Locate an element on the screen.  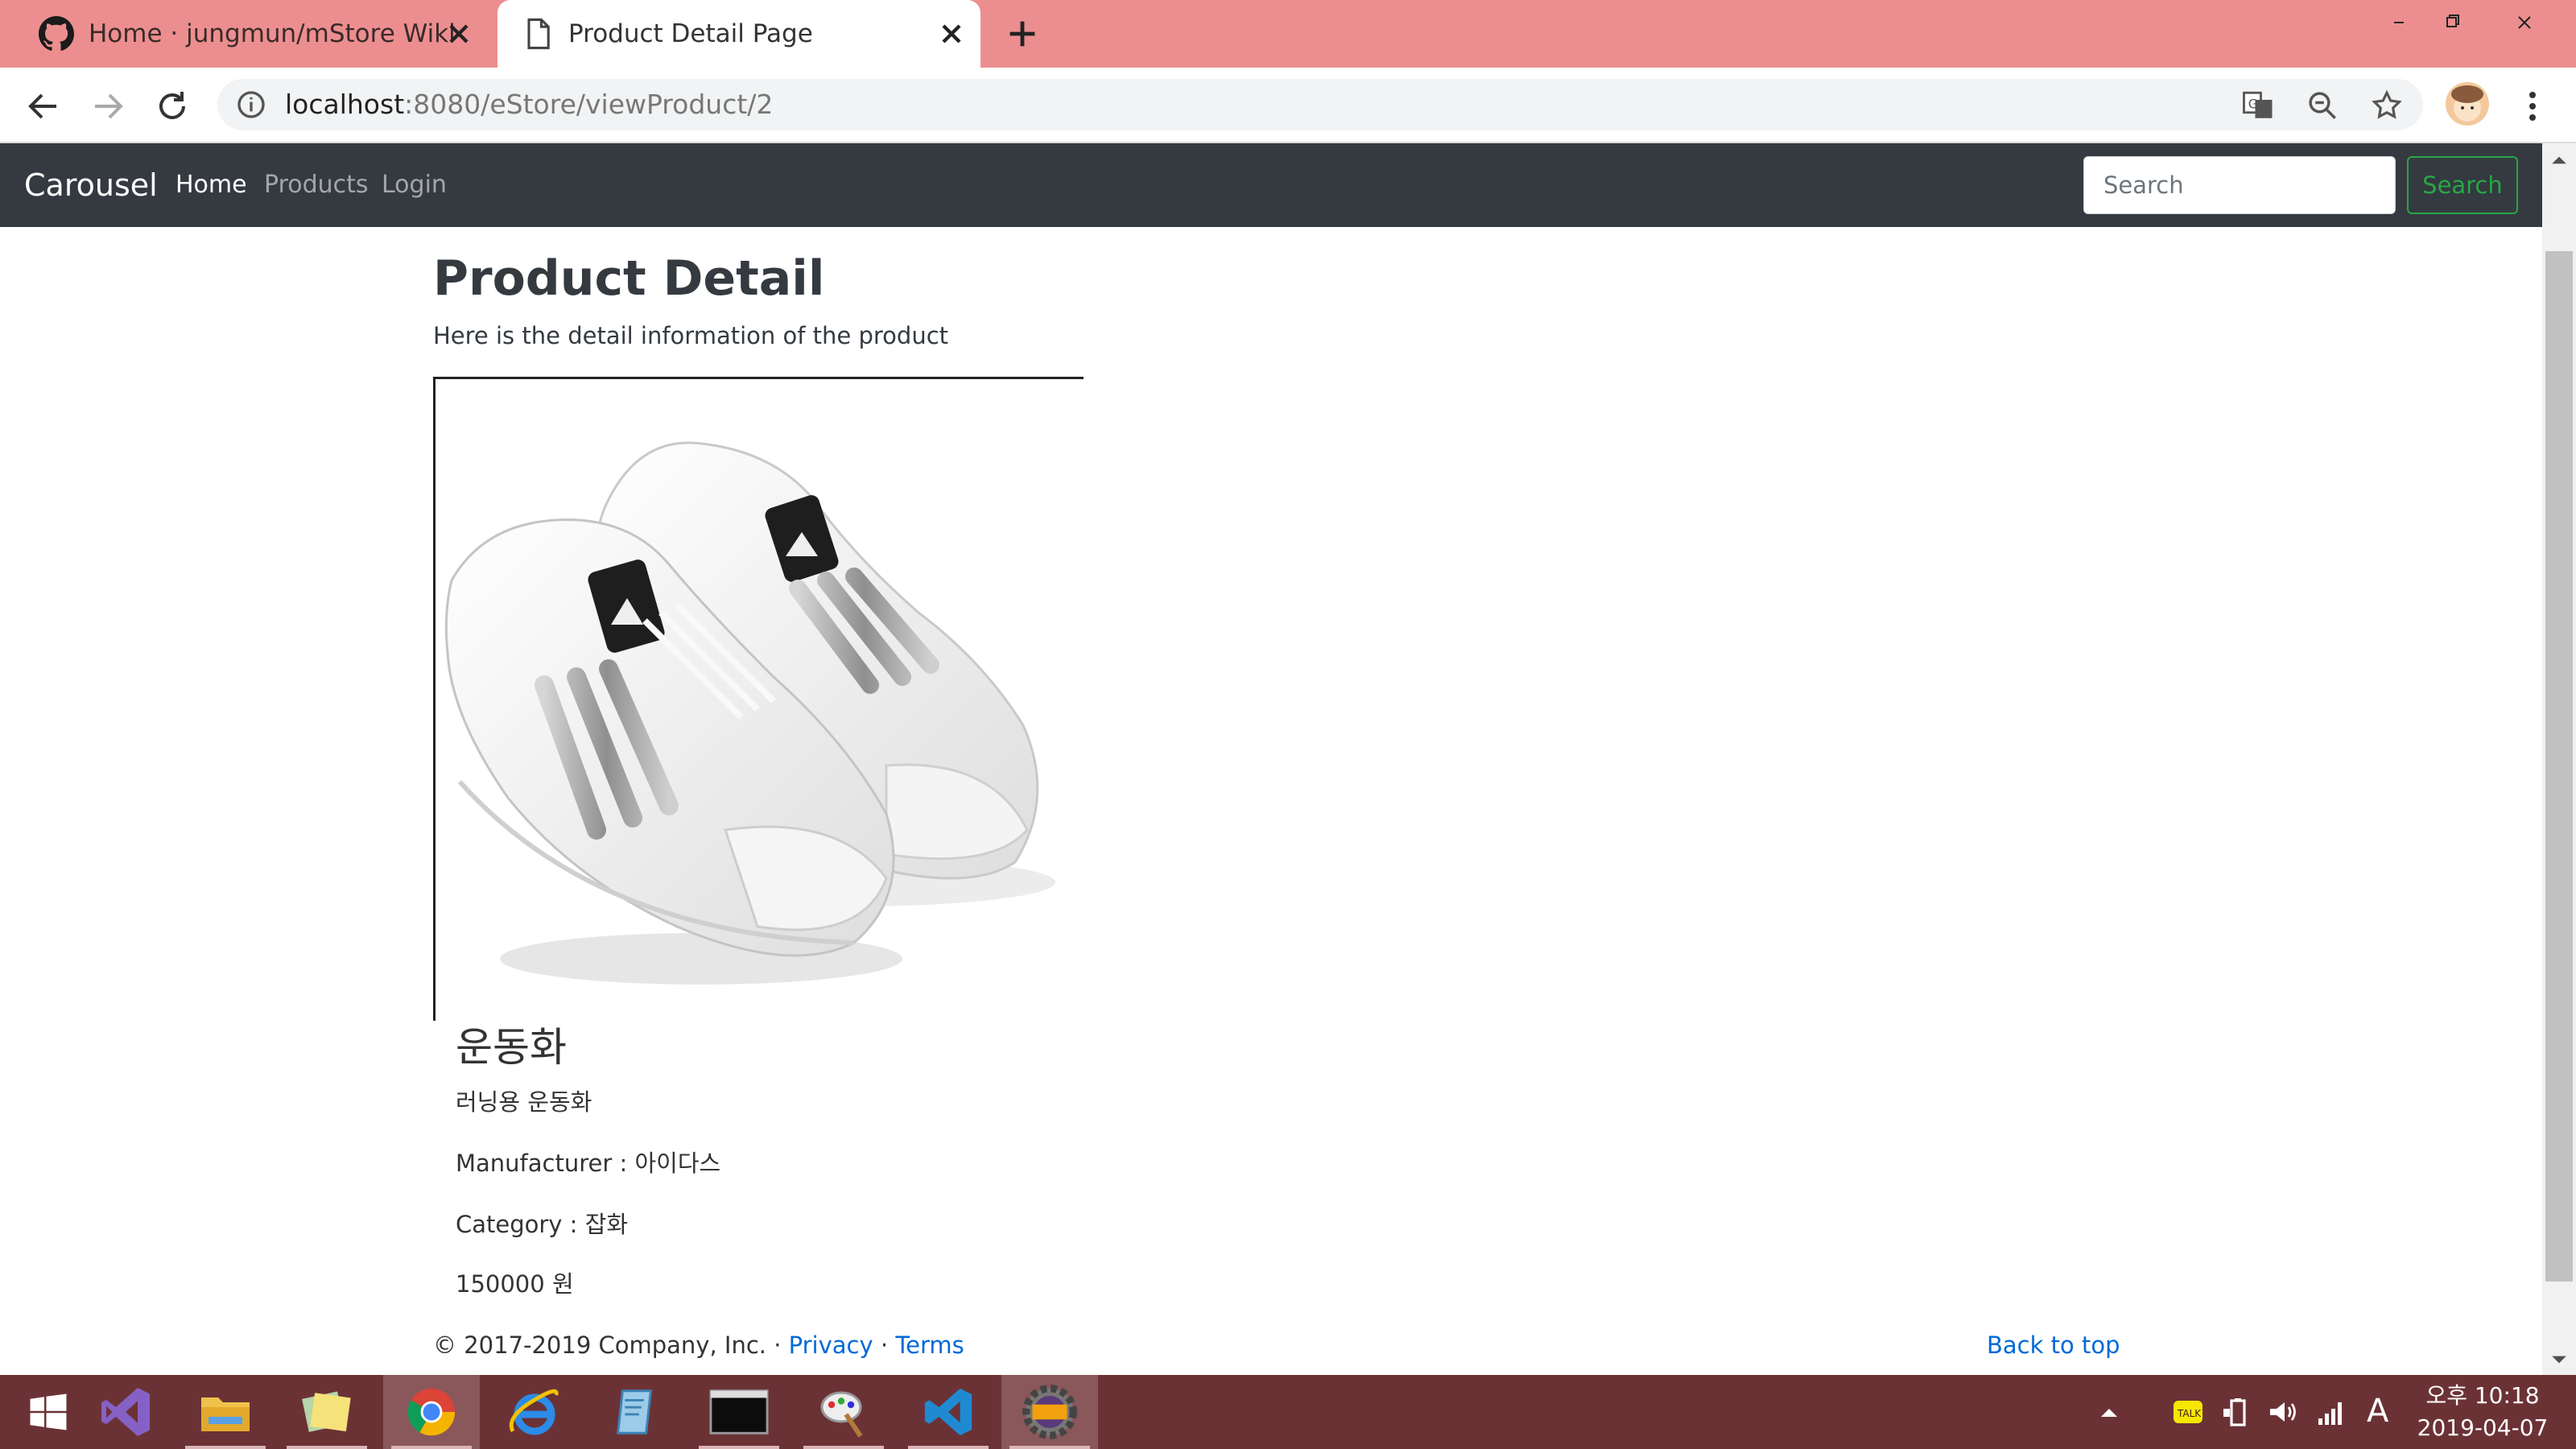
menu-dots-icon is located at coordinates (2532, 106).